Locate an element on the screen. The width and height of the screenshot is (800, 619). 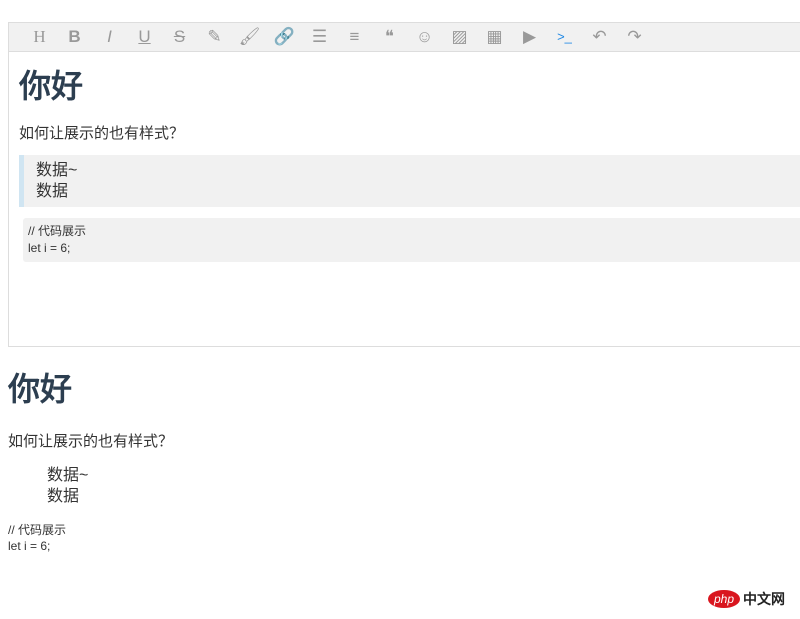
code-icon: >_ is located at coordinates (564, 37).